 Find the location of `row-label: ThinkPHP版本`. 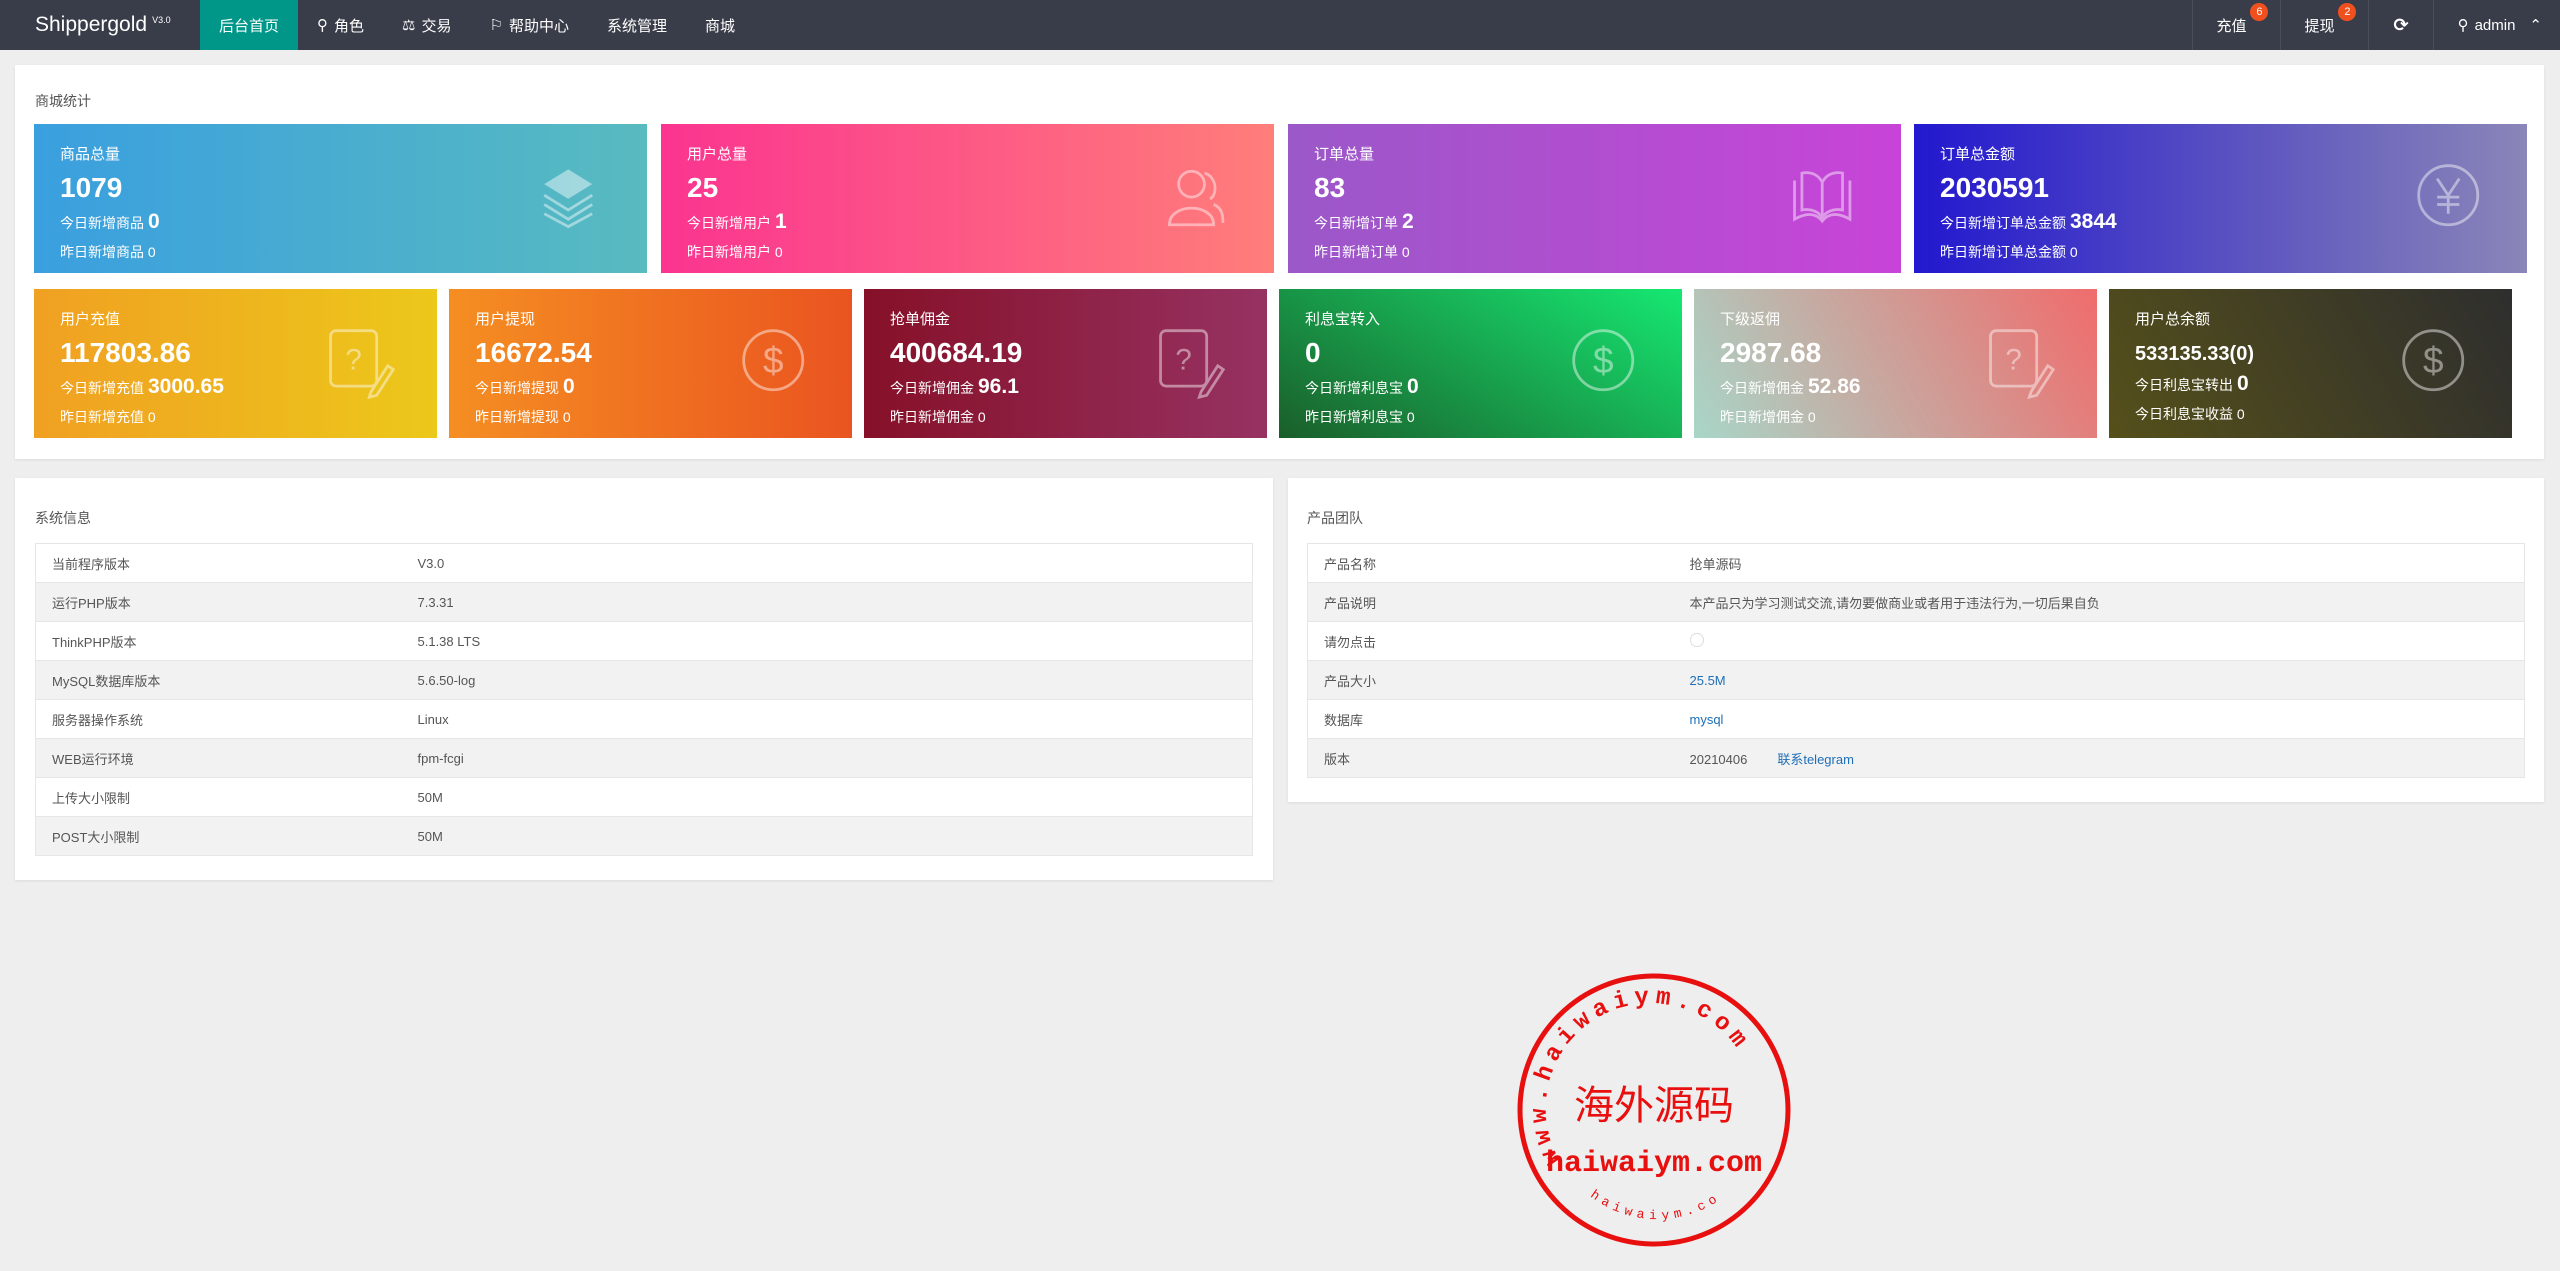

row-label: ThinkPHP版本 is located at coordinates (218, 641).